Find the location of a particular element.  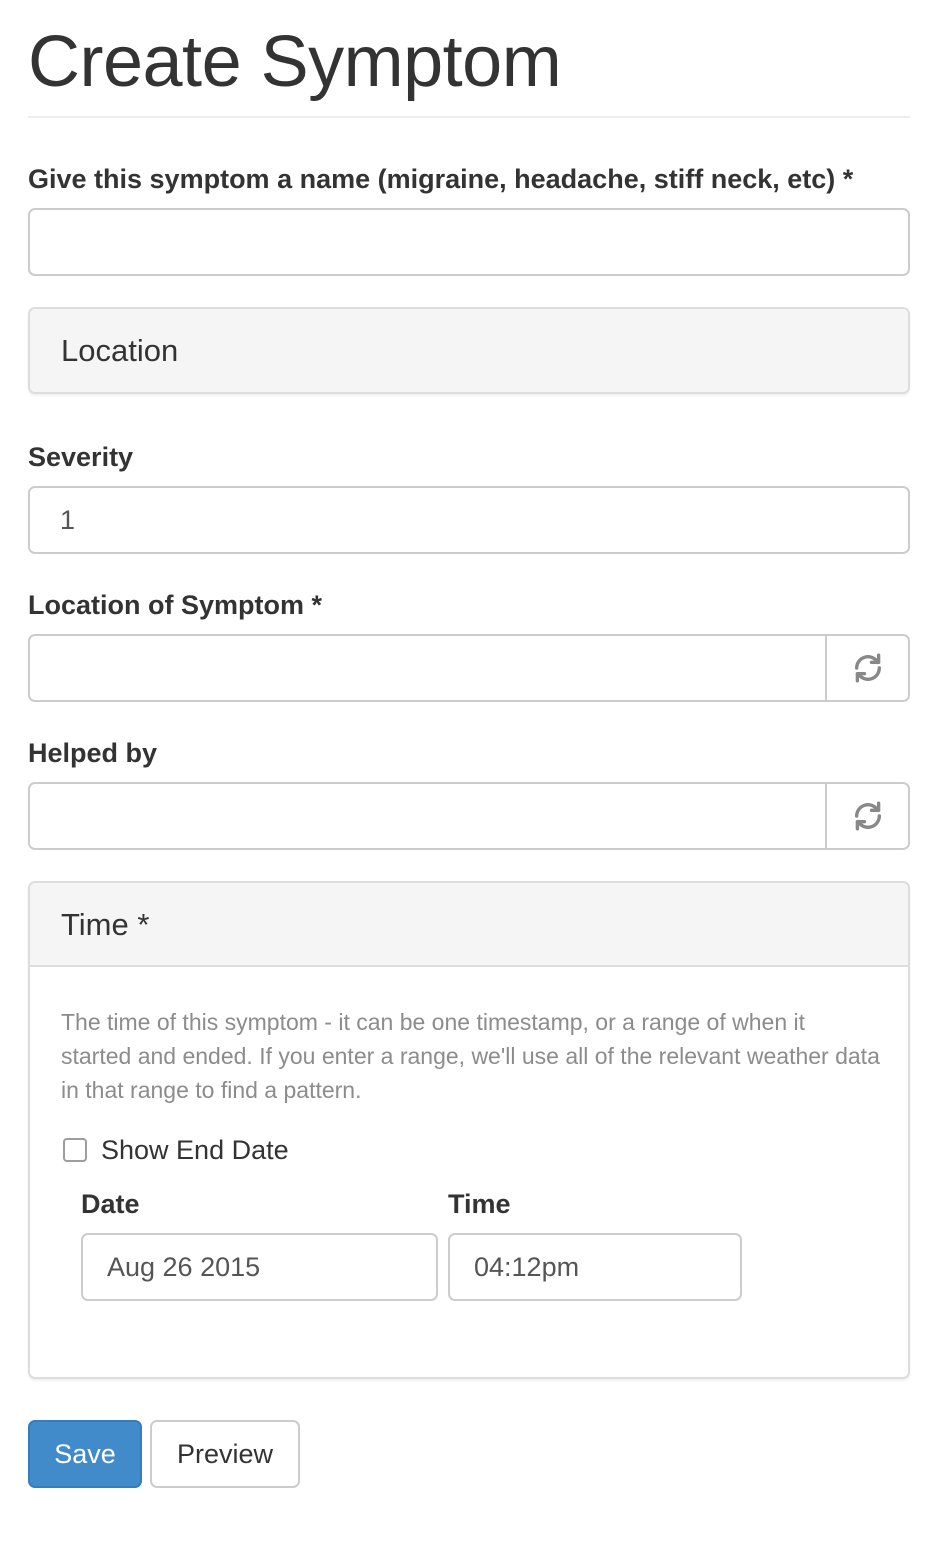

location-panel-heading: Location is located at coordinates (469, 350).